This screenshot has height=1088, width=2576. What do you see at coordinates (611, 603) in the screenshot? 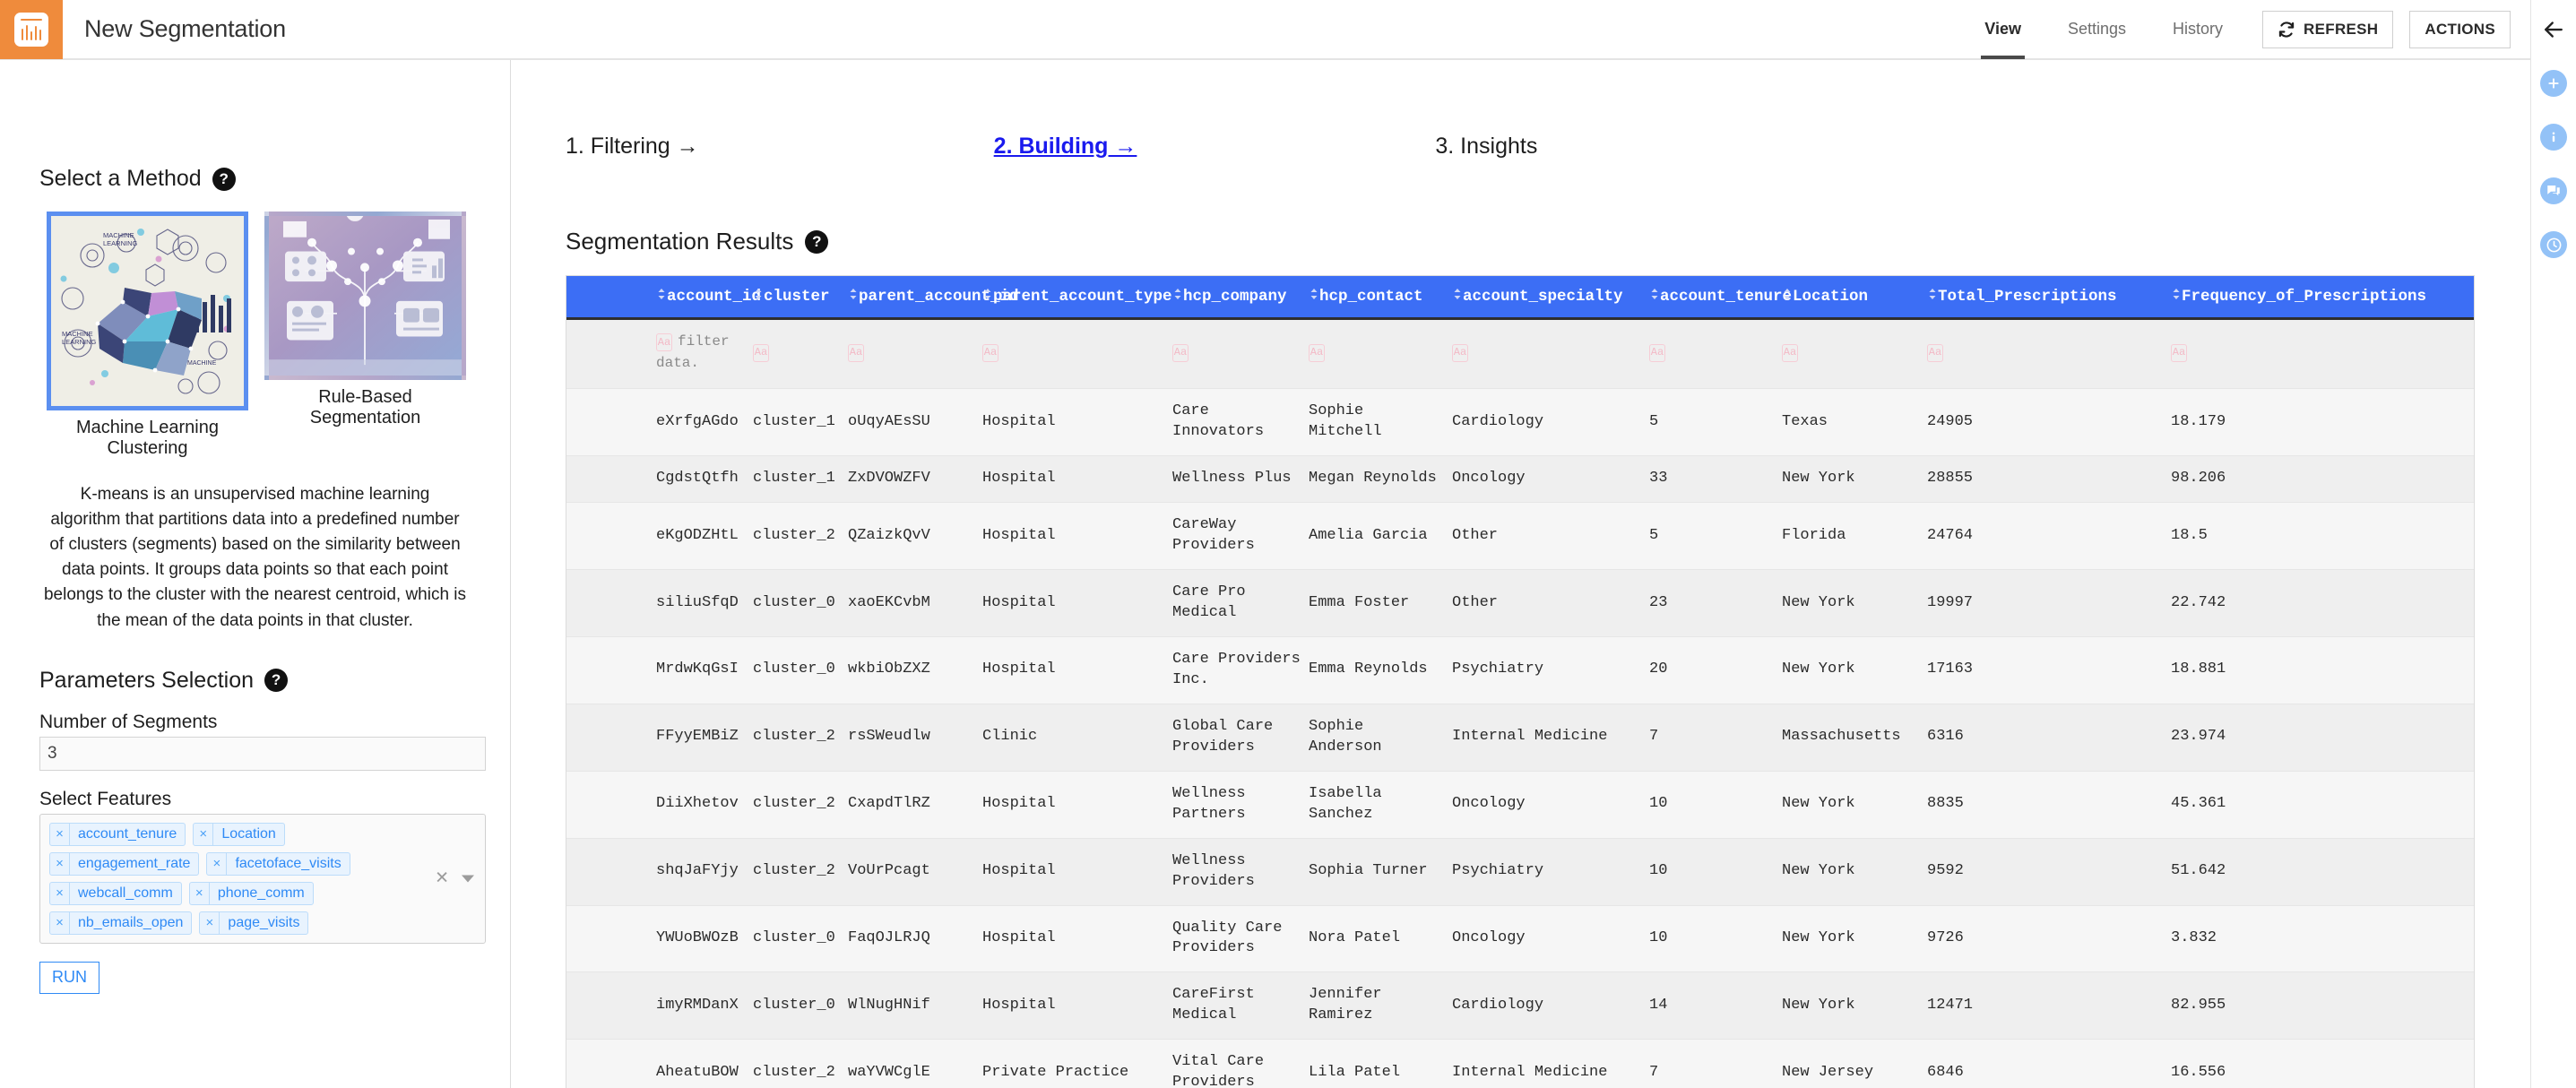
I see `row-spacer` at bounding box center [611, 603].